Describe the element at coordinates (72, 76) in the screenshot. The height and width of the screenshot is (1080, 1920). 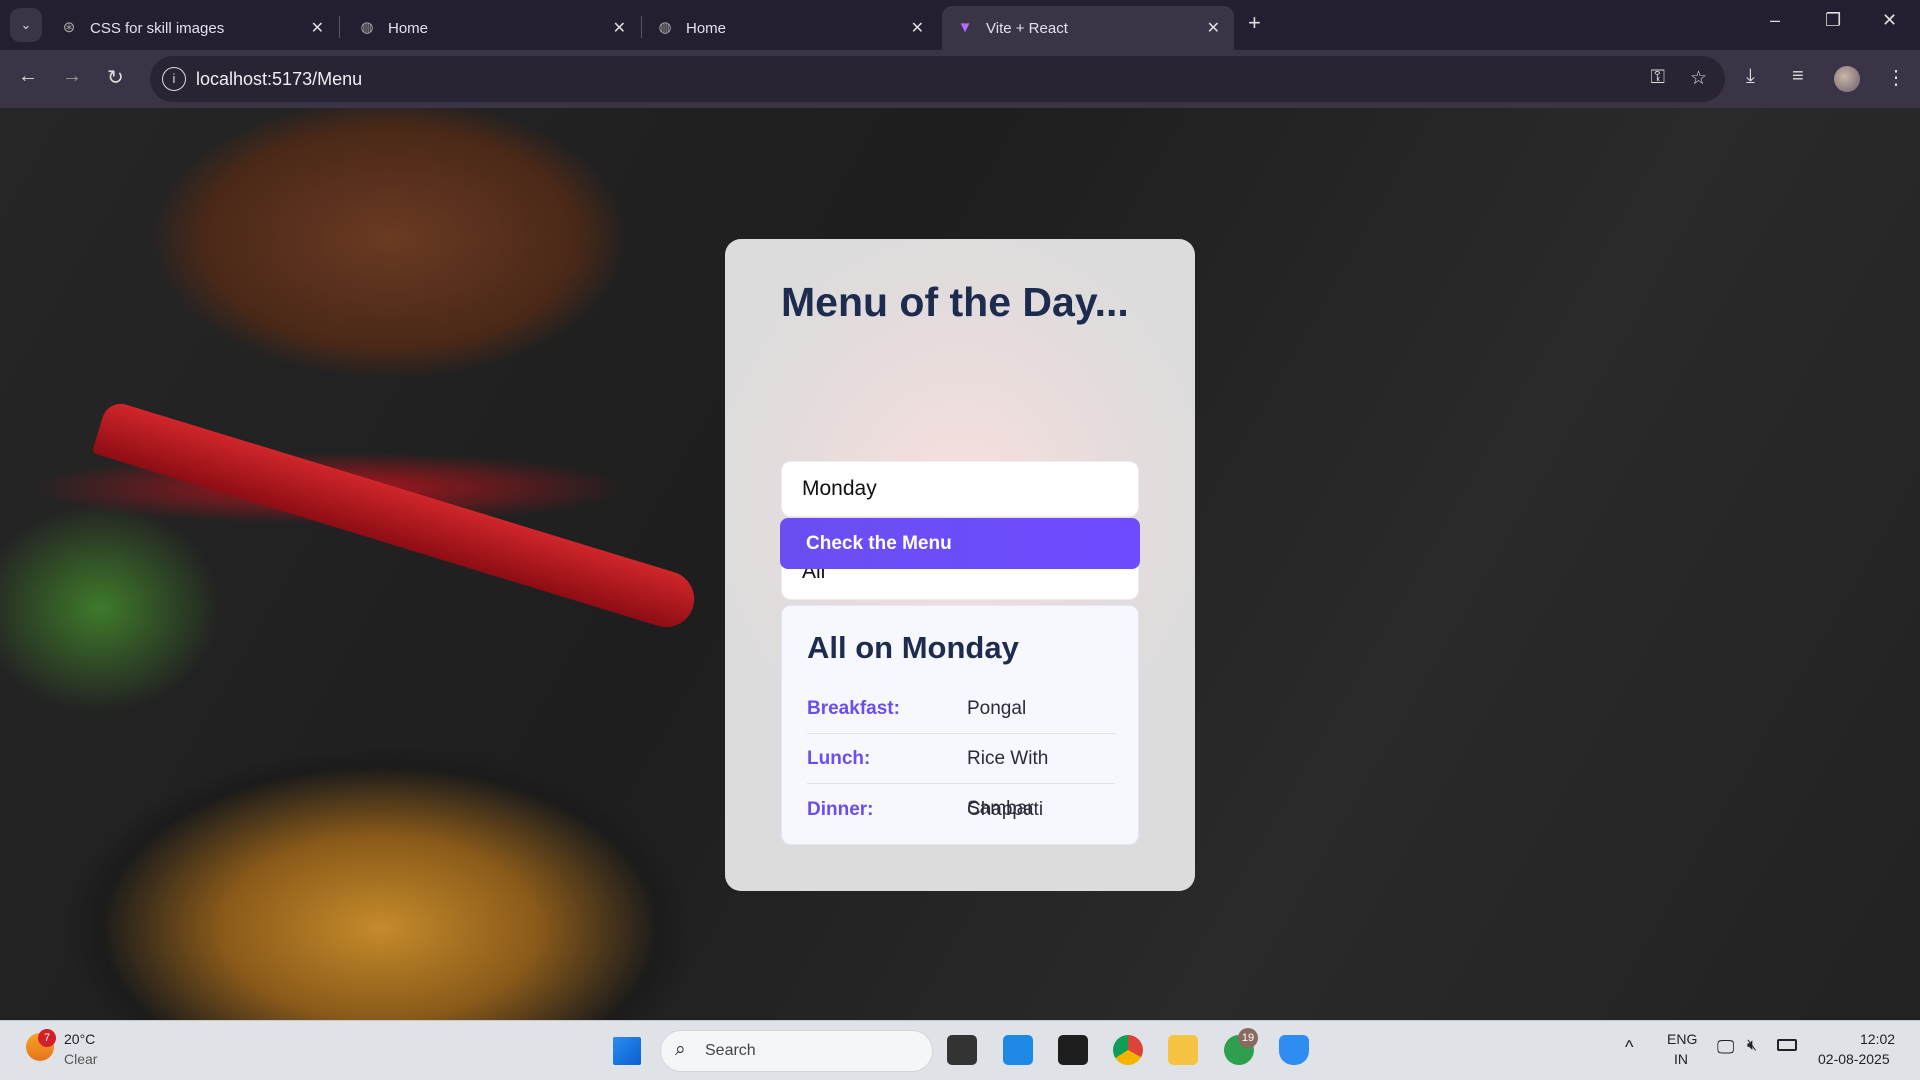
I see `forward-button: →` at that location.